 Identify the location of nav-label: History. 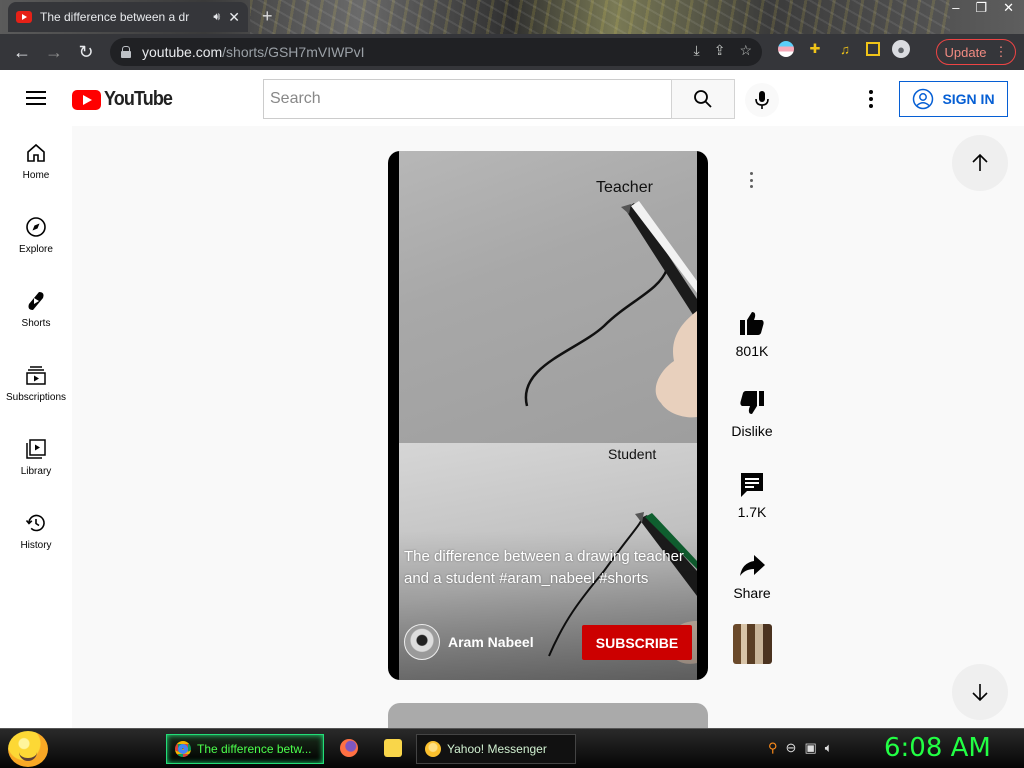
(36, 545).